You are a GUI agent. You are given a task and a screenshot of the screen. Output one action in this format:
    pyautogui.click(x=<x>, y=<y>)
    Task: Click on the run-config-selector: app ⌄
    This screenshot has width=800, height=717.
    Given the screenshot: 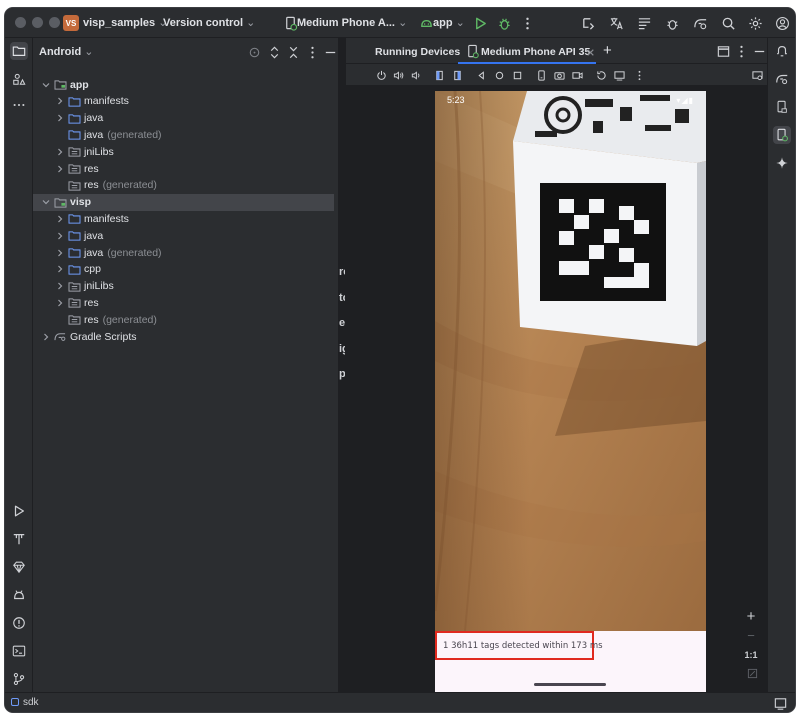 What is the action you would take?
    pyautogui.click(x=449, y=22)
    